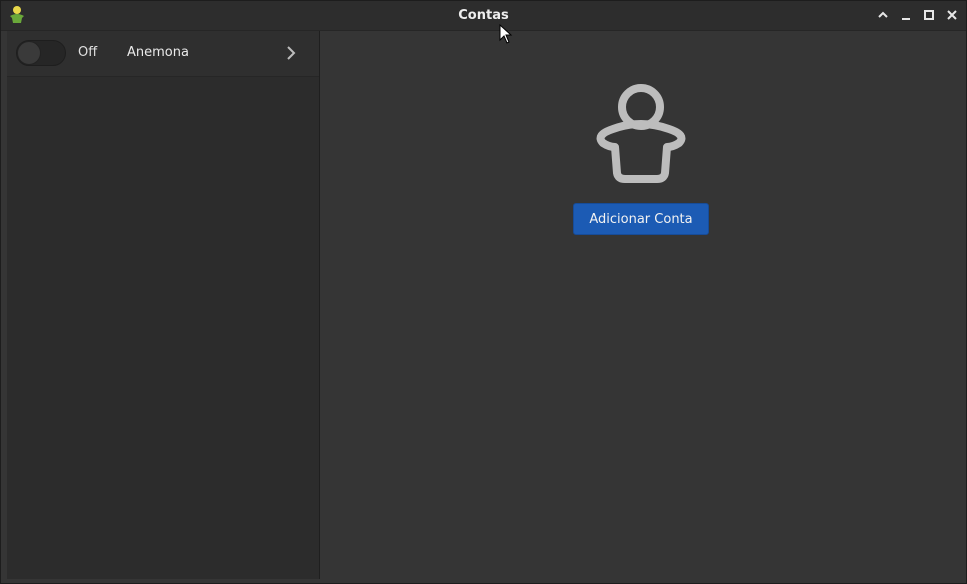 The height and width of the screenshot is (584, 967). I want to click on maximize-button, so click(929, 15).